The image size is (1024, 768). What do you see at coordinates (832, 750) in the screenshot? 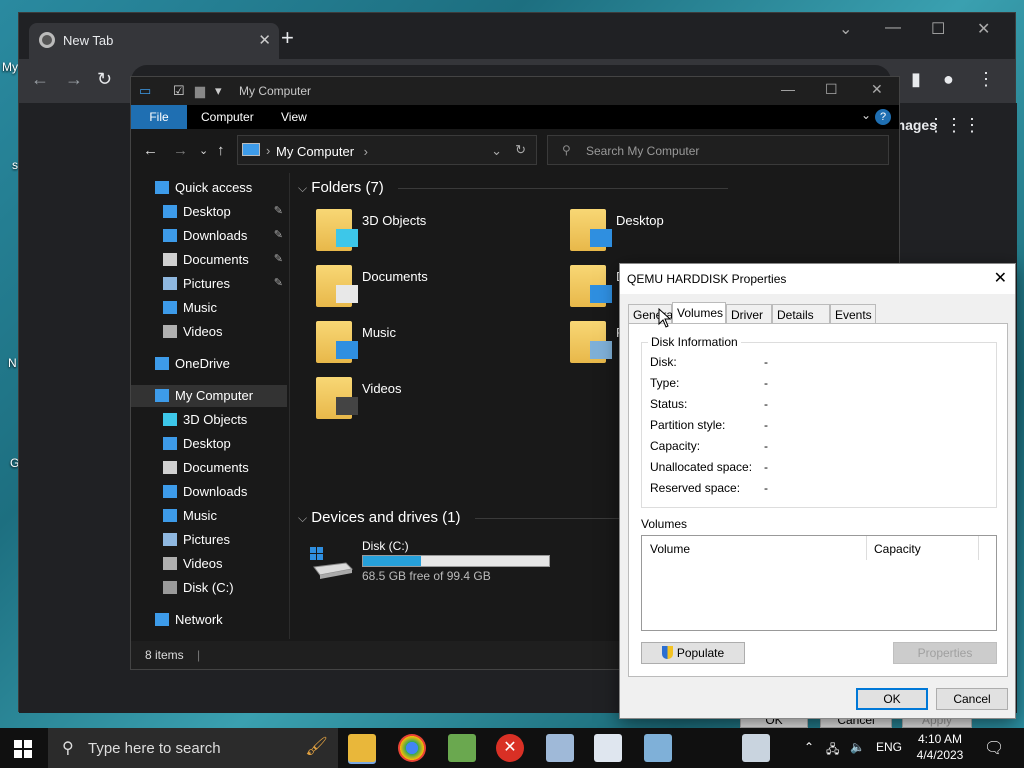
I see `network-icon: 🖧` at bounding box center [832, 750].